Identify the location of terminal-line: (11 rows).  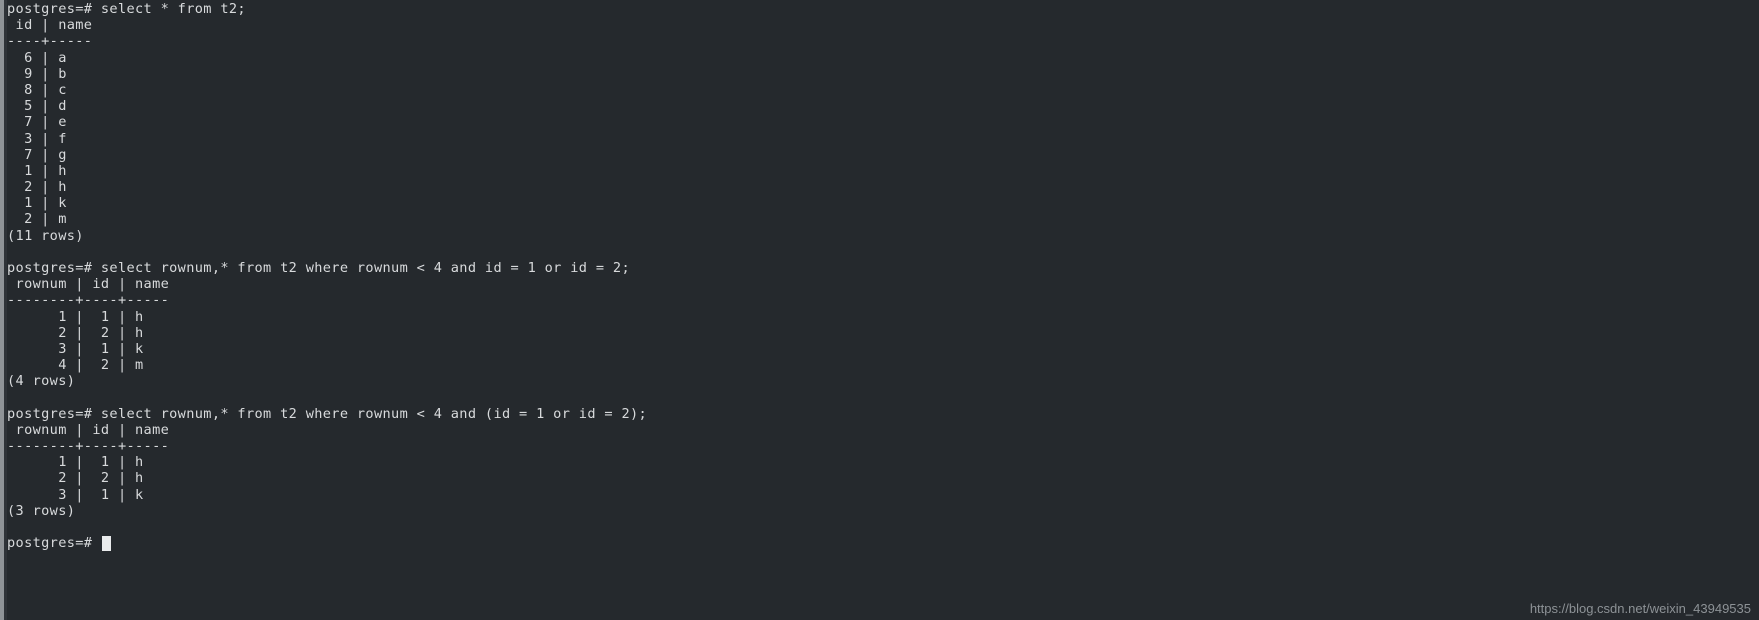
(45, 235).